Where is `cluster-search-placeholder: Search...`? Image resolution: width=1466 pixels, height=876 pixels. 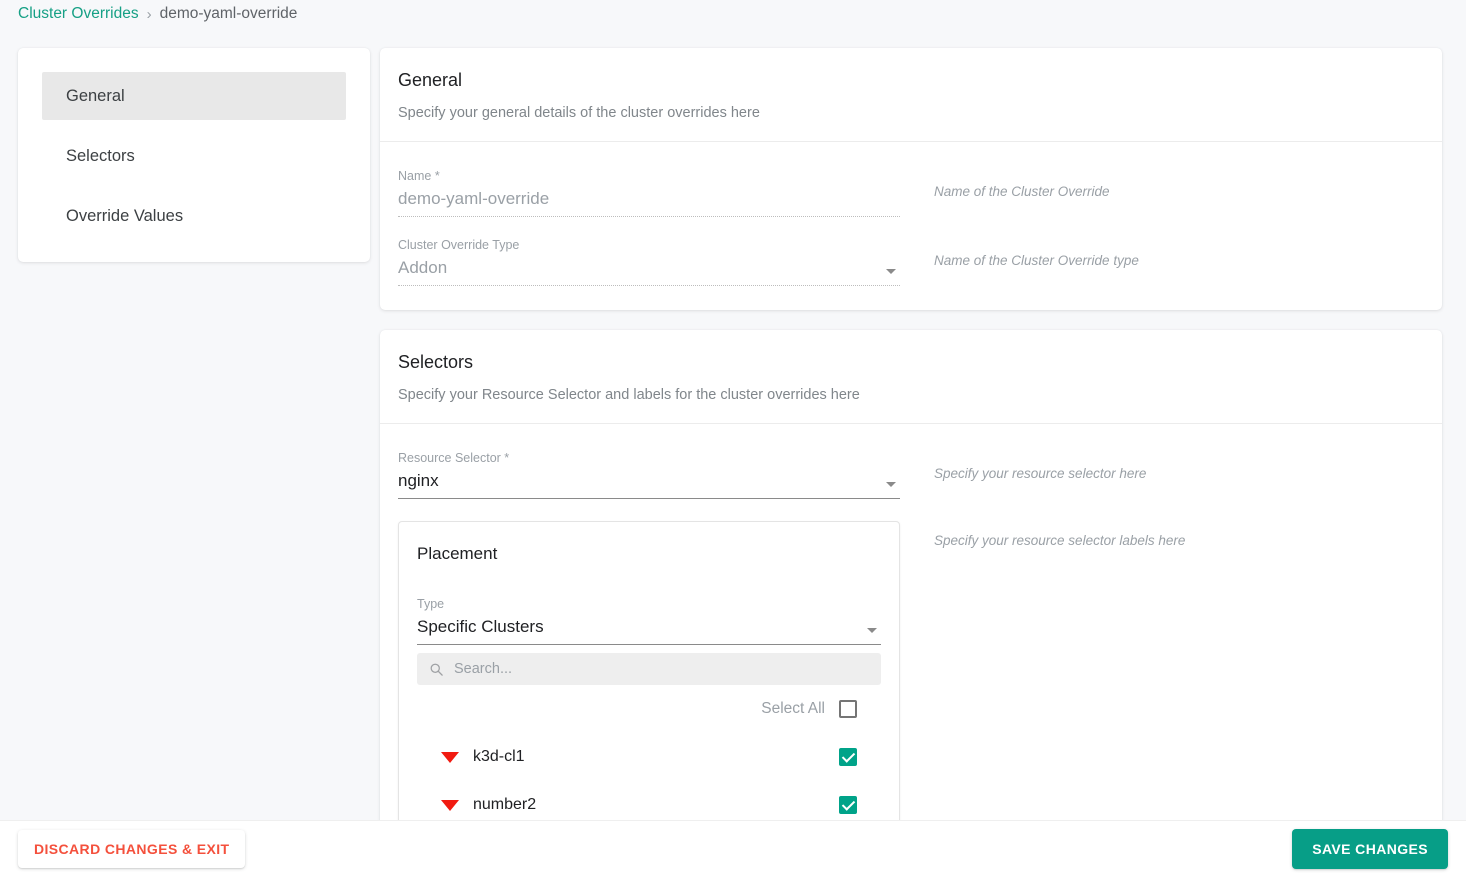
cluster-search-placeholder: Search... is located at coordinates (483, 669).